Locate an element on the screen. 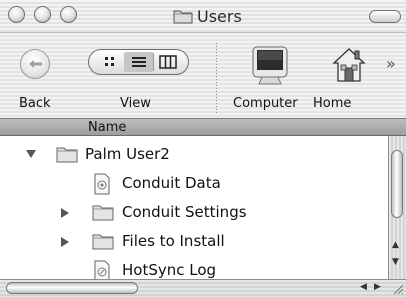 The image size is (406, 297). column-view-button is located at coordinates (168, 62).